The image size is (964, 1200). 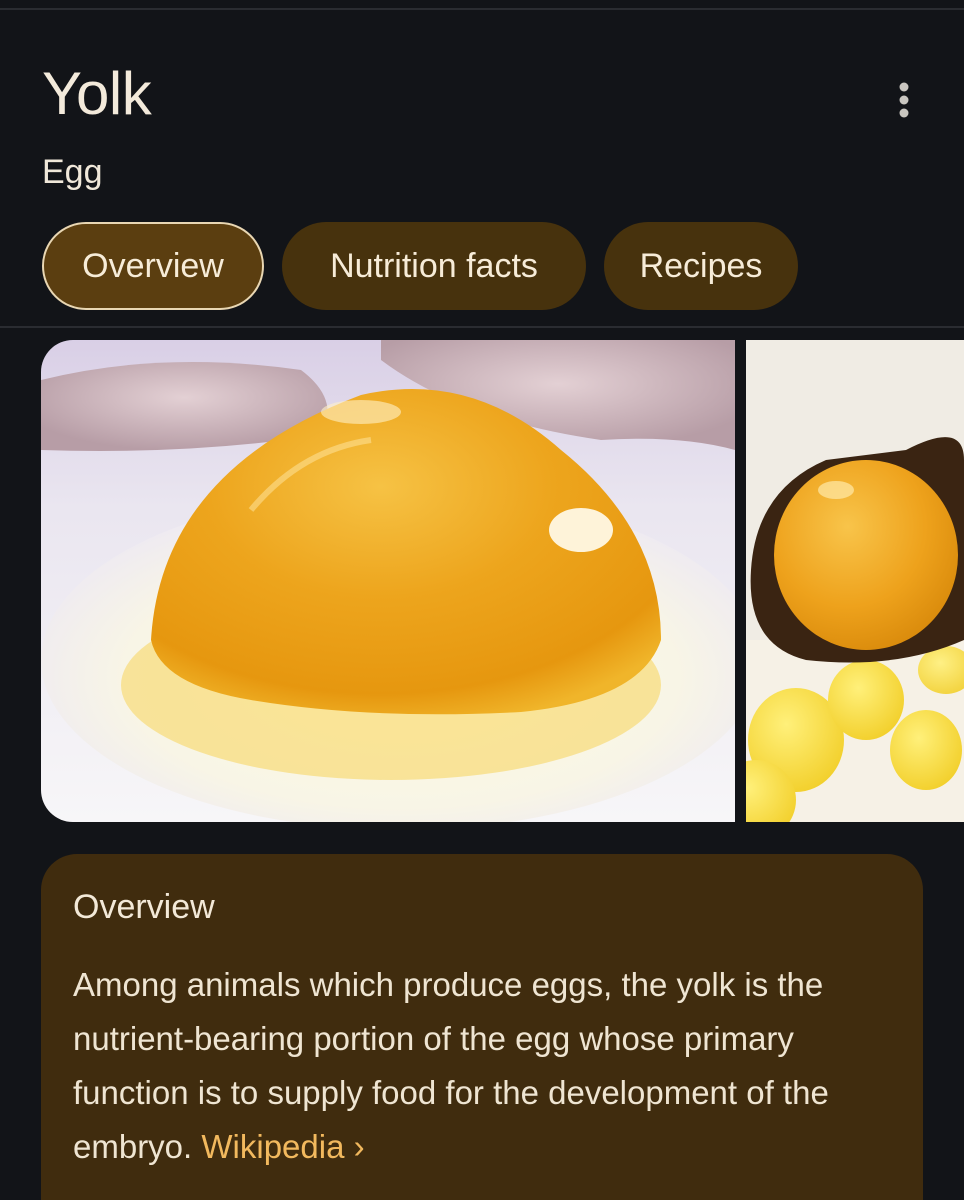 I want to click on tabs-divider, so click(x=482, y=327).